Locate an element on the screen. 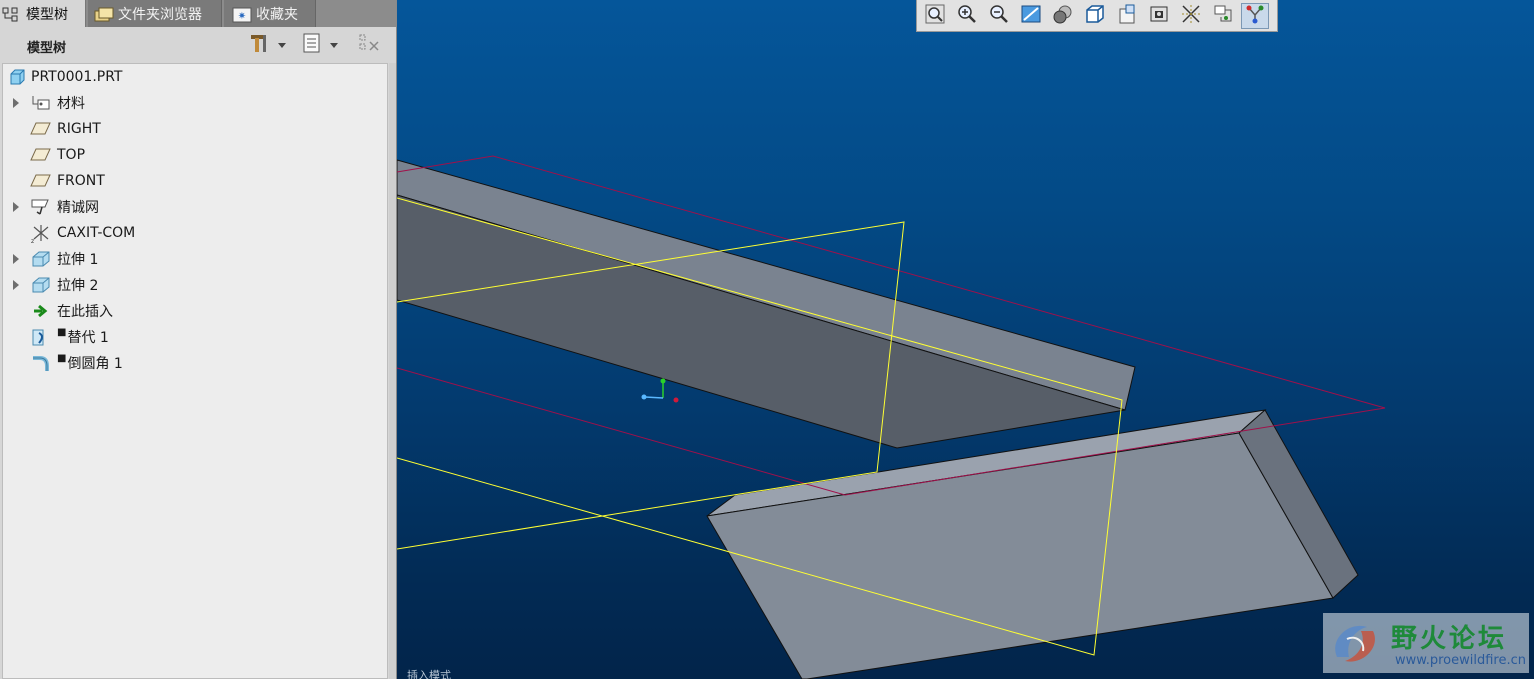 Image resolution: width=1534 pixels, height=679 pixels. model-tree-icon is located at coordinates (11, 14).